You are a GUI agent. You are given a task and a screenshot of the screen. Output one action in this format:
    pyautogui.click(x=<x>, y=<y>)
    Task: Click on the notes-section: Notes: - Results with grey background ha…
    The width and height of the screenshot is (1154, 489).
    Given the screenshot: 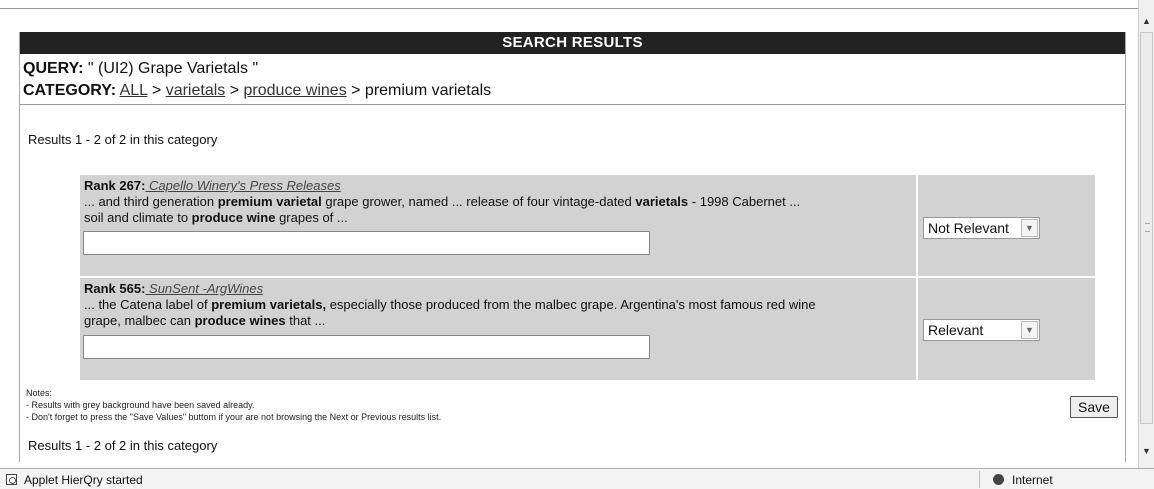 What is the action you would take?
    pyautogui.click(x=233, y=405)
    